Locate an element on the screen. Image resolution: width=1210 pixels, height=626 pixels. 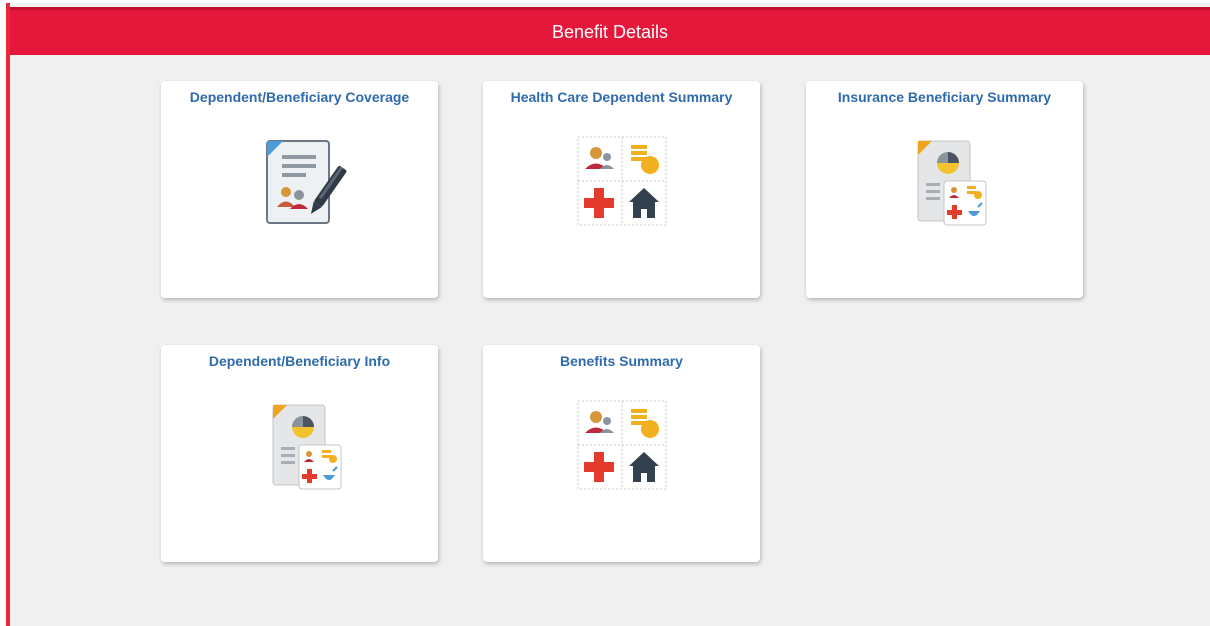
tile-dependent-beneficiary-info: Dependent/Beneficiary Info is located at coordinates (299, 453).